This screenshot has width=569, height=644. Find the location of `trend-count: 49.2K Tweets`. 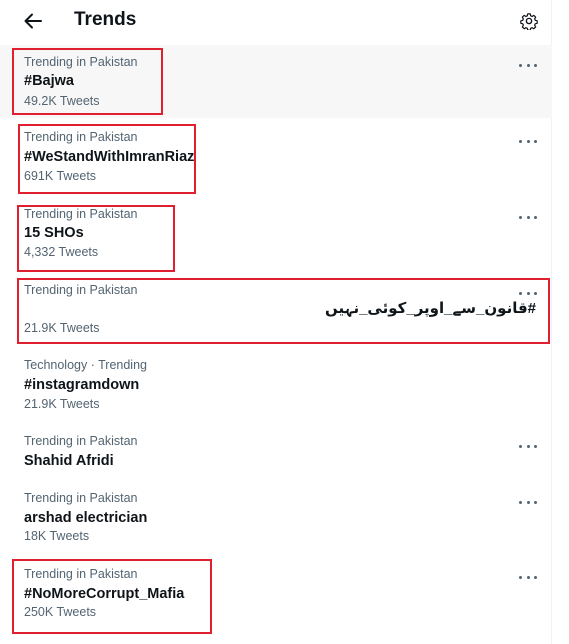

trend-count: 49.2K Tweets is located at coordinates (62, 101).